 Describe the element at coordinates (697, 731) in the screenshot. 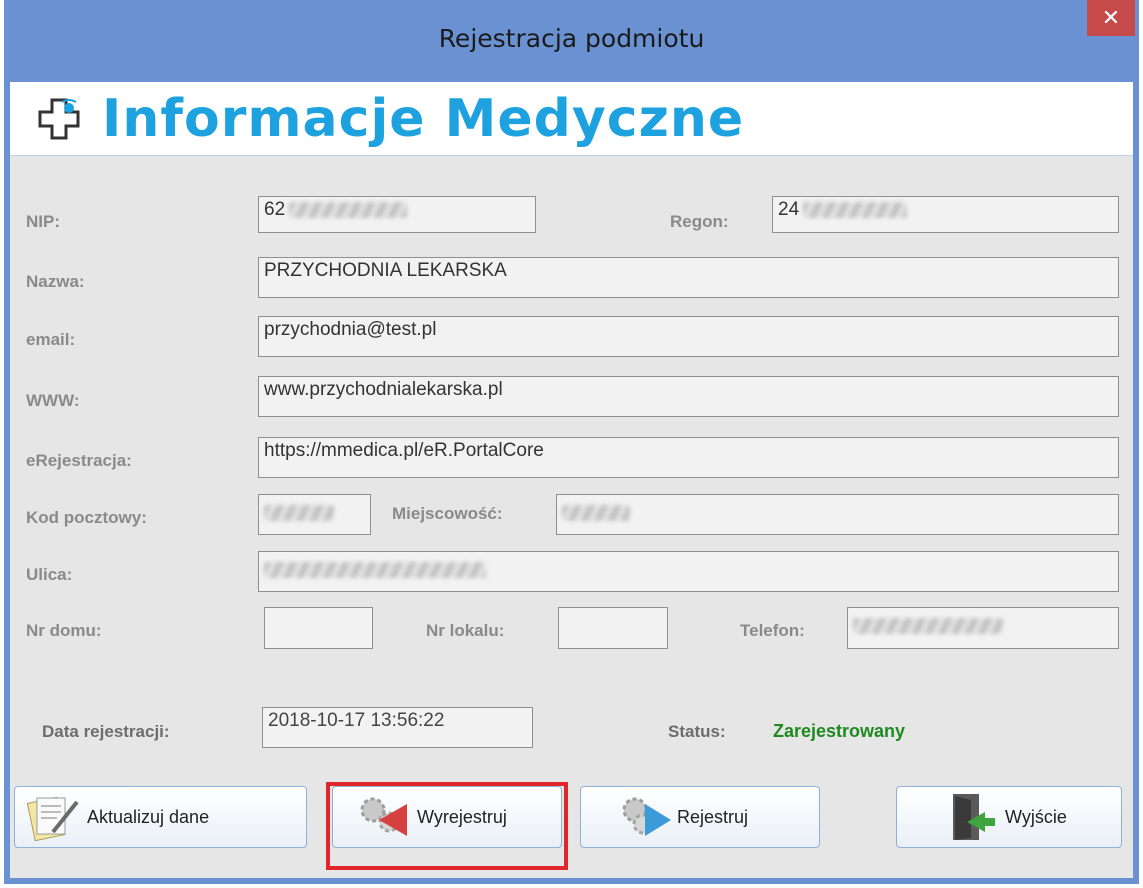

I see `status-label: Status:` at that location.